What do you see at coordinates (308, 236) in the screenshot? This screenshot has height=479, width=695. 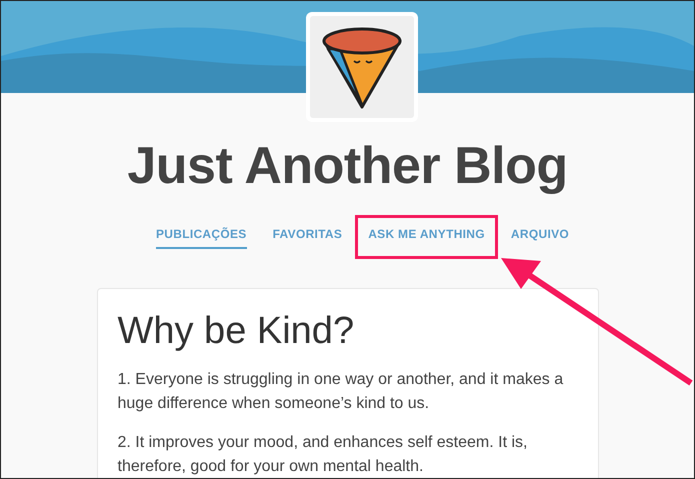 I see `nav-link: FAVORITAS` at bounding box center [308, 236].